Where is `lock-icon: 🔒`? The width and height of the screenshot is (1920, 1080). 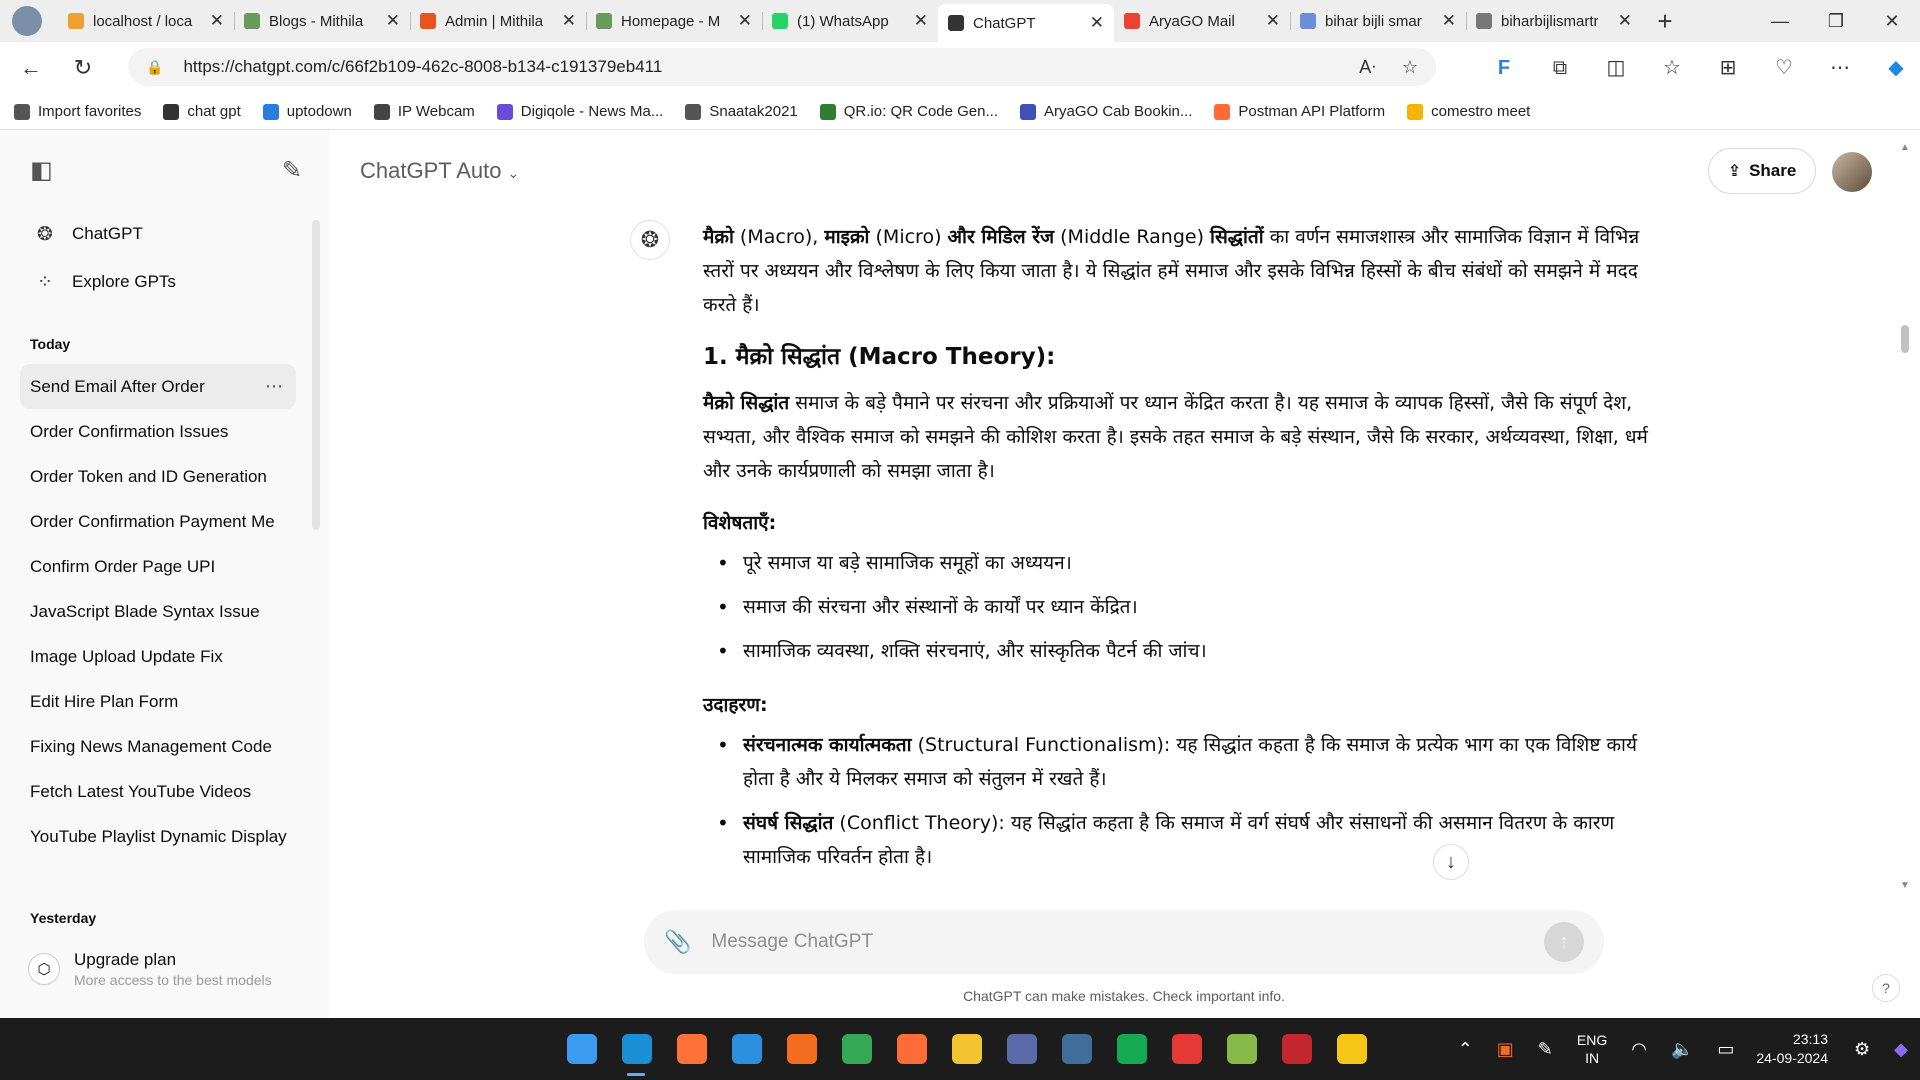
lock-icon: 🔒 is located at coordinates (154, 67).